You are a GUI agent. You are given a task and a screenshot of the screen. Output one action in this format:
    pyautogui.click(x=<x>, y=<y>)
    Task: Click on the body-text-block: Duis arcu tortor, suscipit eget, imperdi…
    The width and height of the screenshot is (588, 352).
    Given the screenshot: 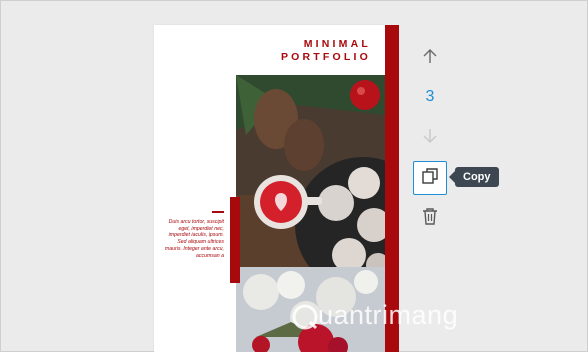 What is the action you would take?
    pyautogui.click(x=192, y=235)
    